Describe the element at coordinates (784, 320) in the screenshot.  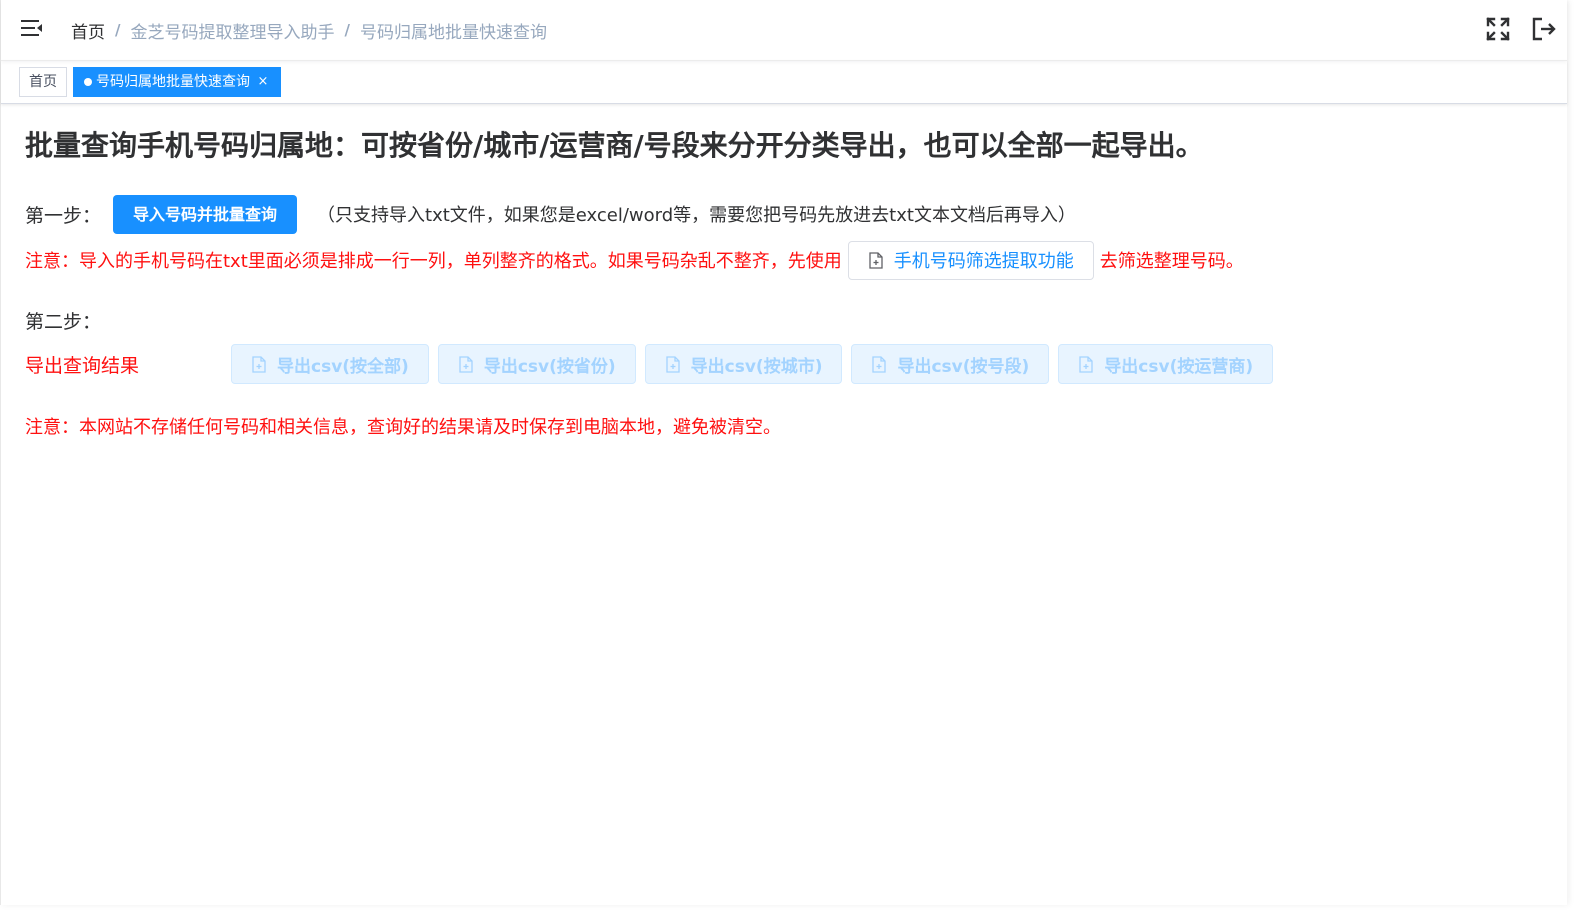
I see `step2-row: 第二步：` at that location.